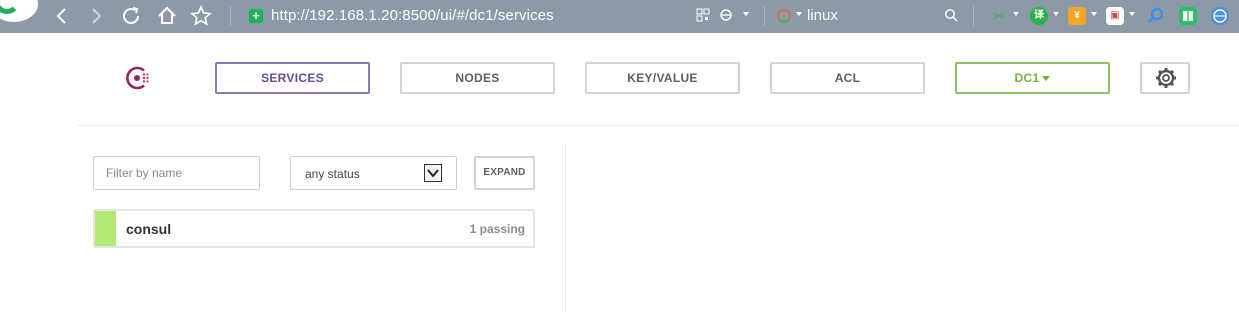 Image resolution: width=1239 pixels, height=312 pixels. What do you see at coordinates (1039, 16) in the screenshot?
I see `translate-extension-icon: 译` at bounding box center [1039, 16].